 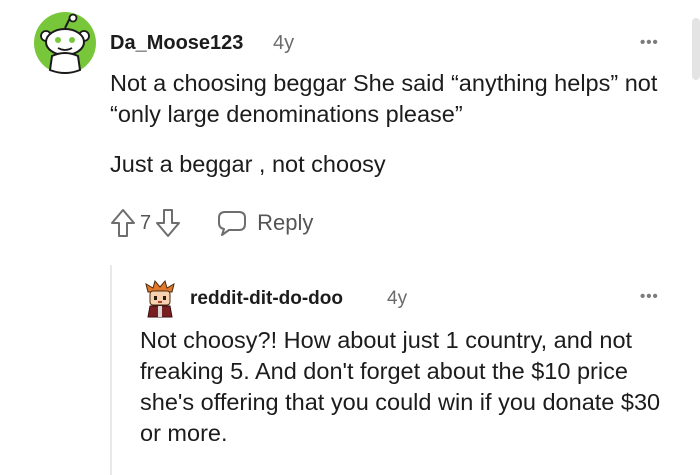 I want to click on pixel-character-icon, so click(x=160, y=298).